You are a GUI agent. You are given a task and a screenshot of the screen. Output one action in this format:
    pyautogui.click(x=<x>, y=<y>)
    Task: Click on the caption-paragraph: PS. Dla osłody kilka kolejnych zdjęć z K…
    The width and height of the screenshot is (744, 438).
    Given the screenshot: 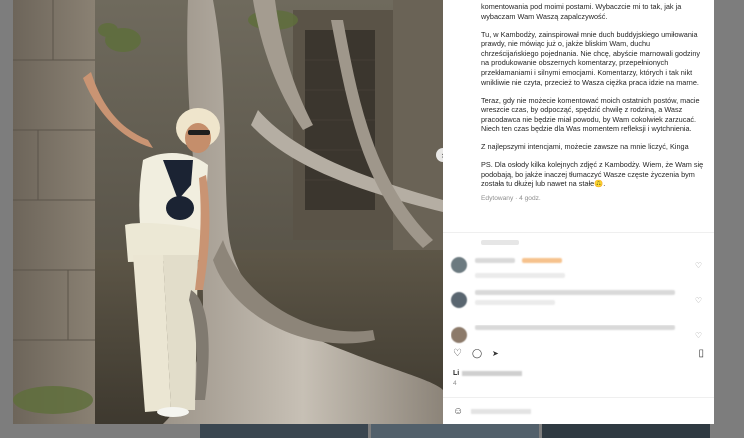 What is the action you would take?
    pyautogui.click(x=592, y=174)
    